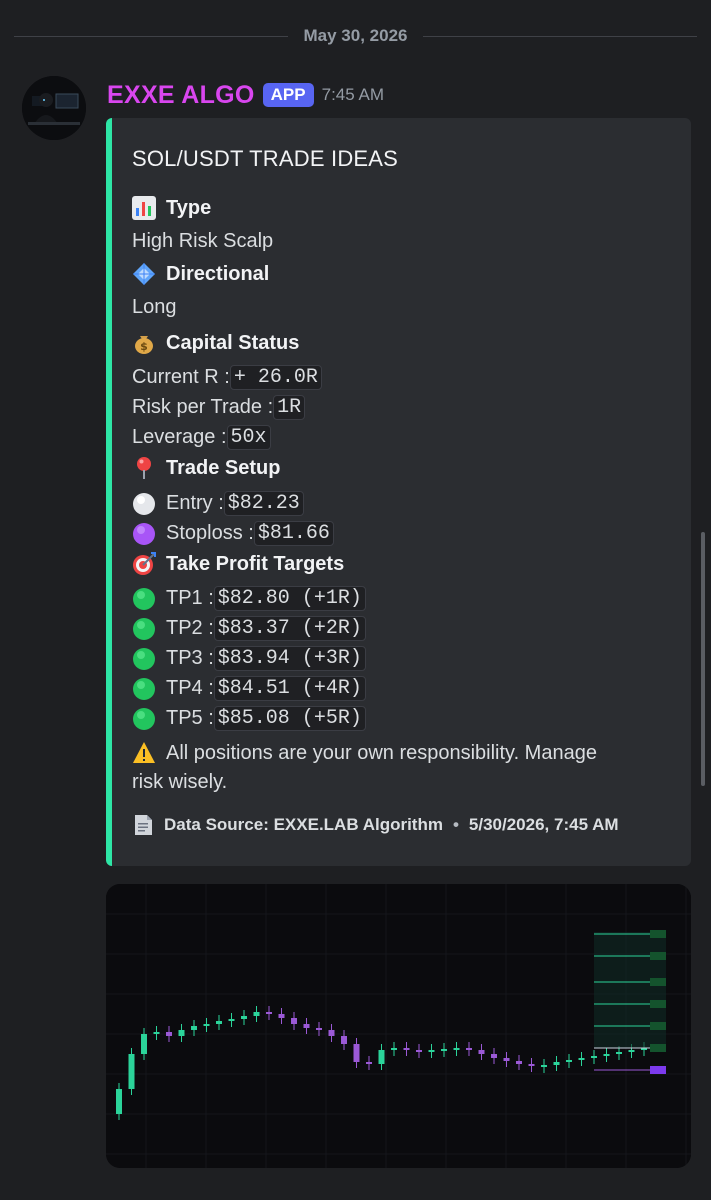  I want to click on risk-value: 1R, so click(289, 407).